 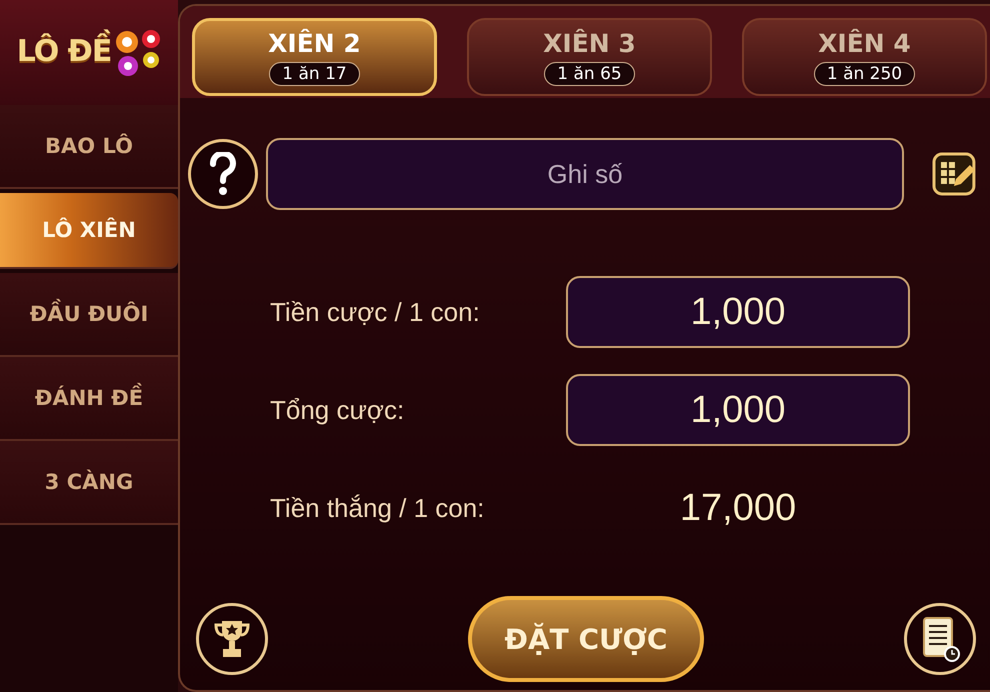 I want to click on number-input-field: Ghi số, so click(x=585, y=174).